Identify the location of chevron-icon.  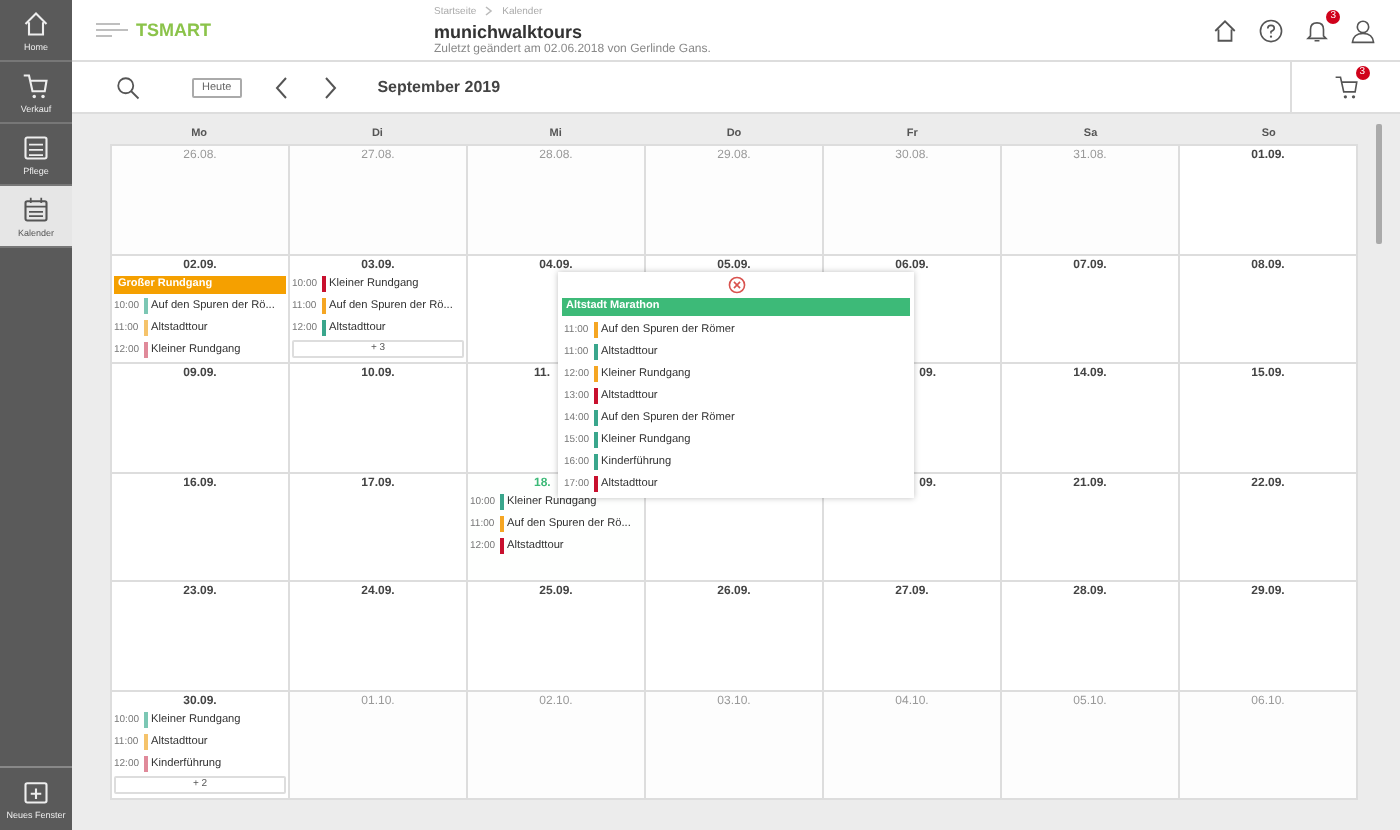
(489, 11).